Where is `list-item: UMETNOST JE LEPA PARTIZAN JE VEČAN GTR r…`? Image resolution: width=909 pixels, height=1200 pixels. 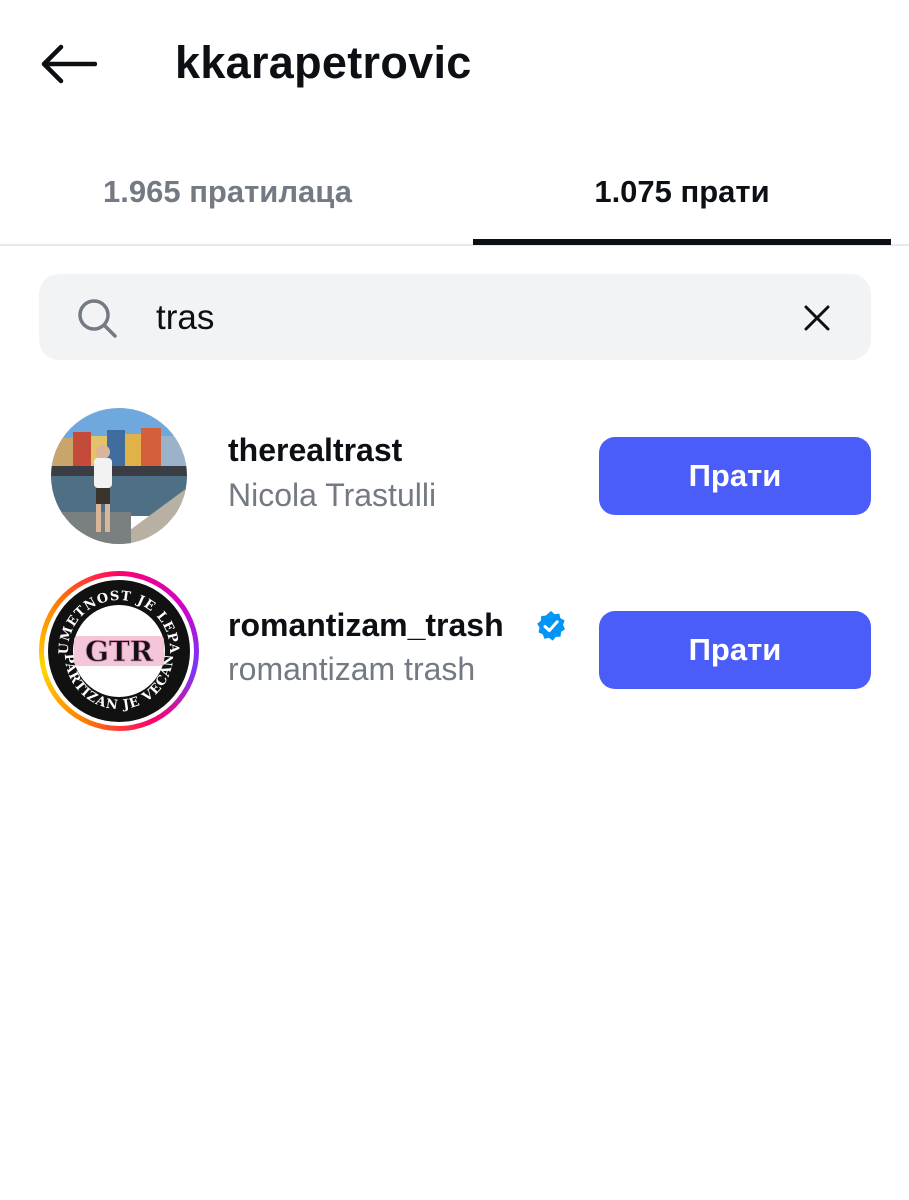 list-item: UMETNOST JE LEPA PARTIZAN JE VEČAN GTR r… is located at coordinates (454, 651).